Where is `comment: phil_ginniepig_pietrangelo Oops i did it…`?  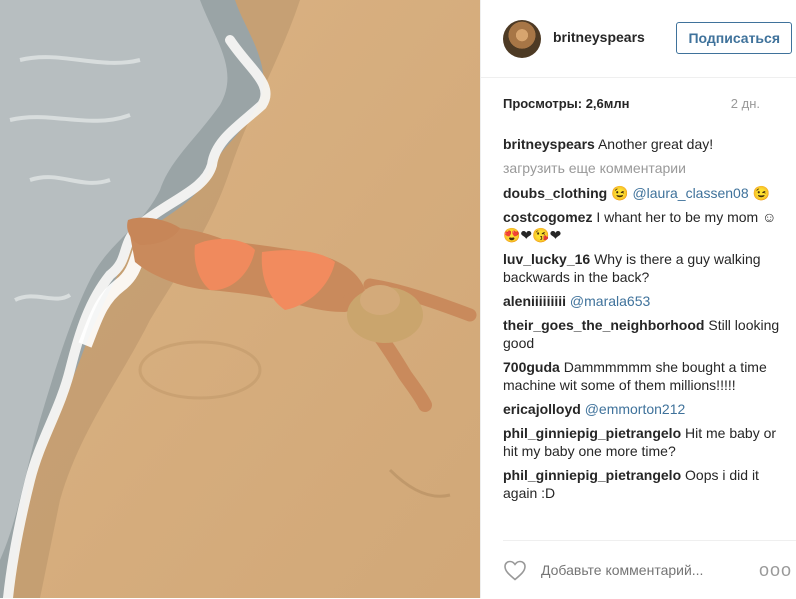
comment: phil_ginniepig_pietrangelo Oops i did it… is located at coordinates (642, 484).